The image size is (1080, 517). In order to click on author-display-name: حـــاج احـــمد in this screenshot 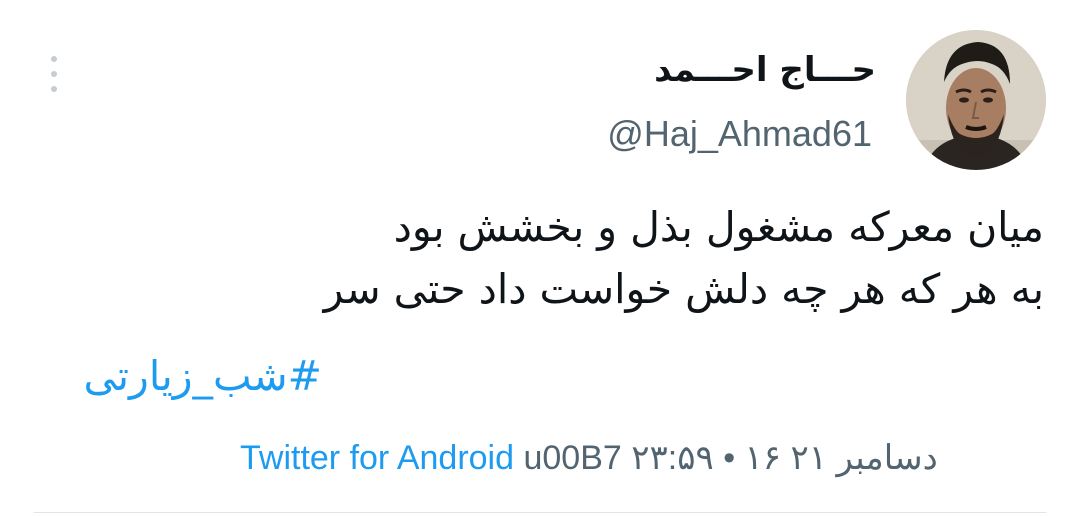, I will do `click(765, 70)`.